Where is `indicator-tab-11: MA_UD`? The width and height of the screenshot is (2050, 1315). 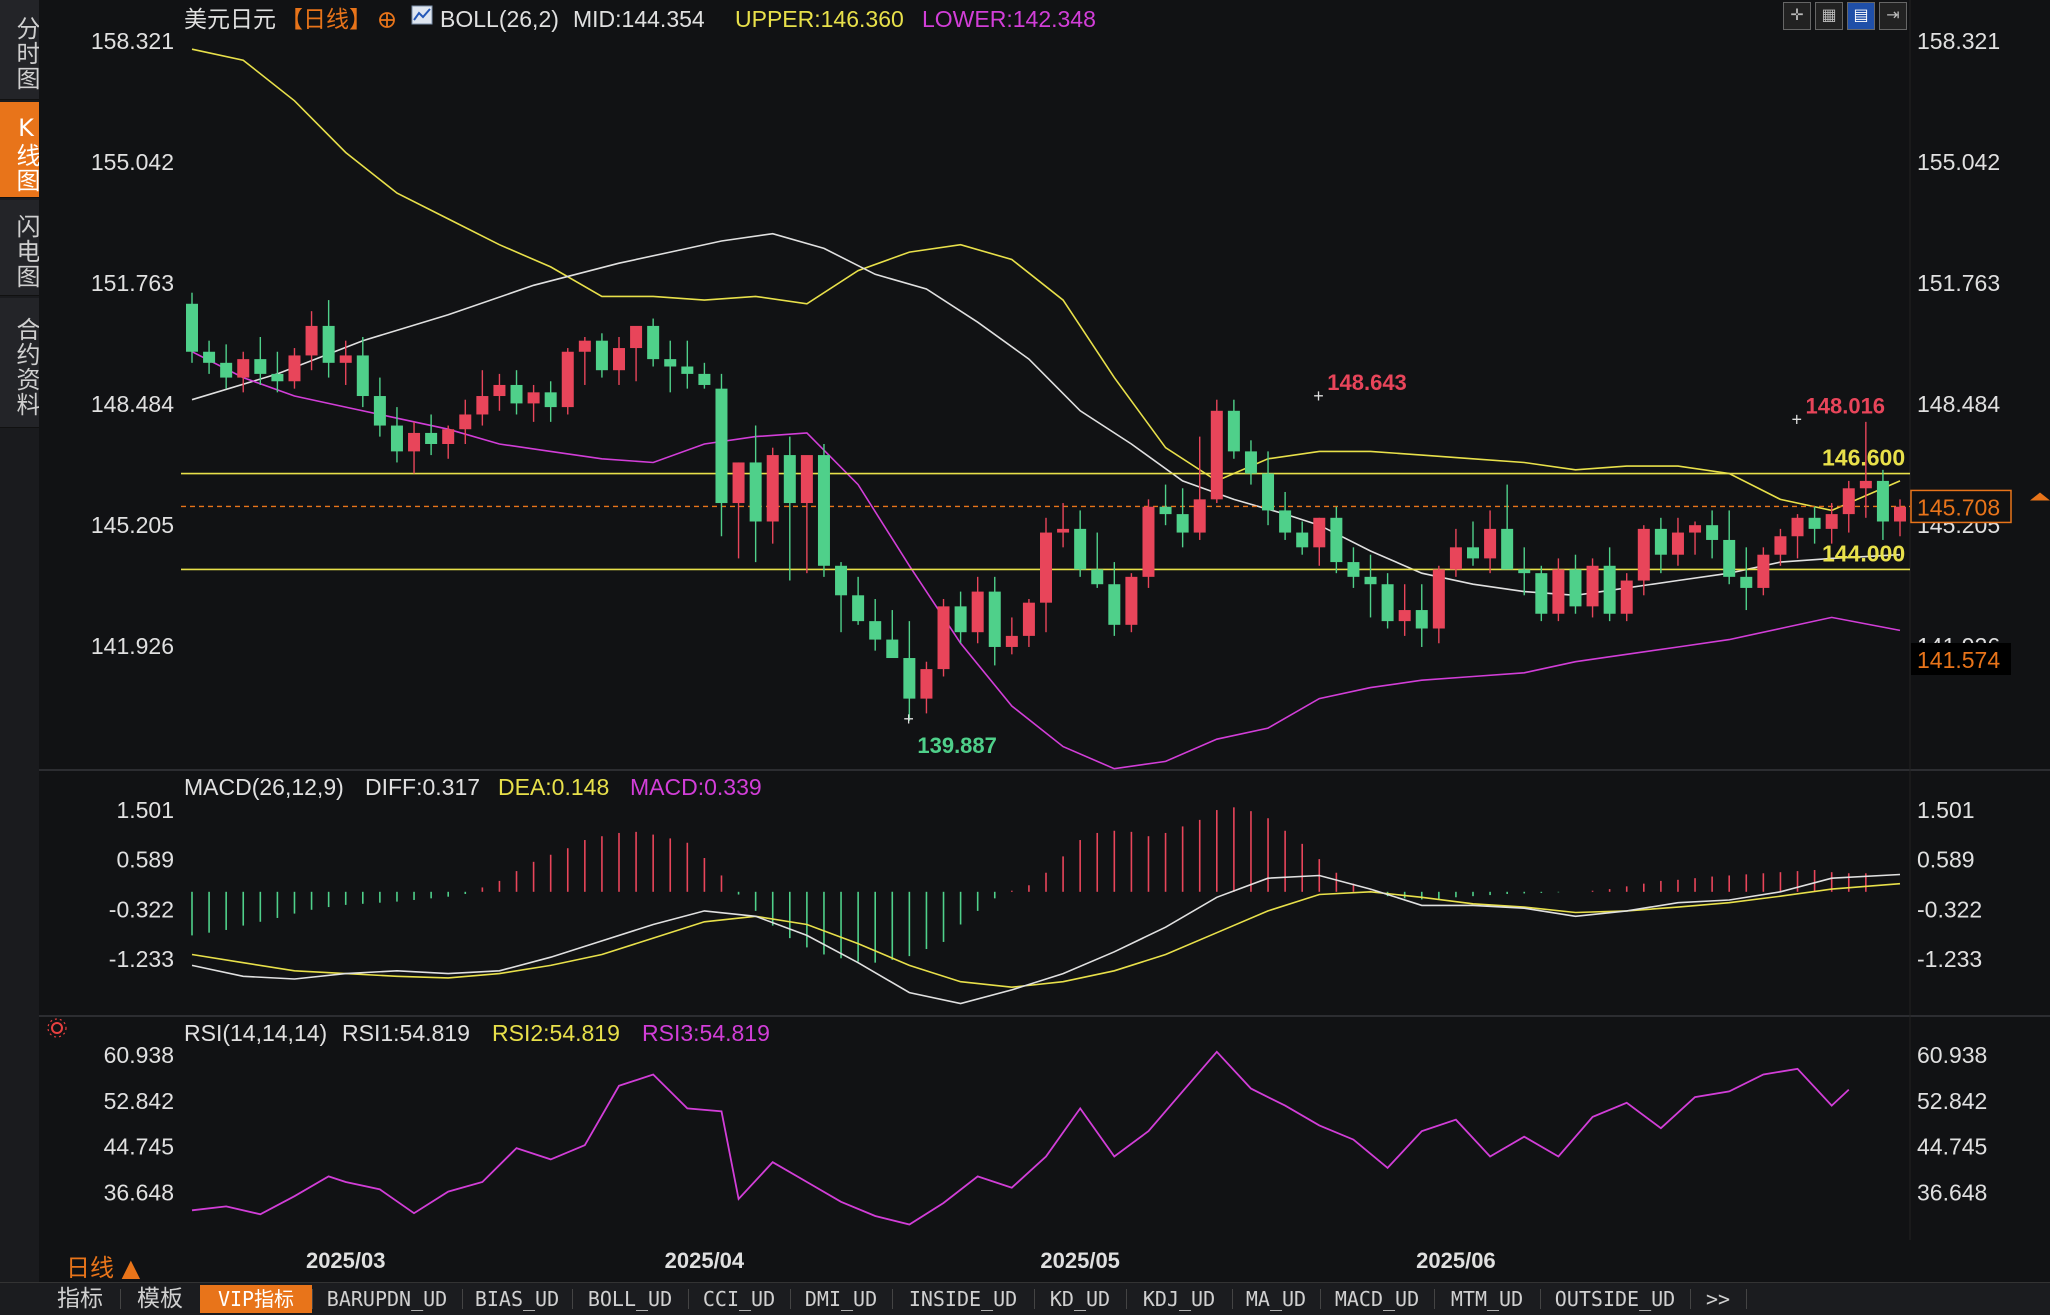 indicator-tab-11: MA_UD is located at coordinates (1276, 1299).